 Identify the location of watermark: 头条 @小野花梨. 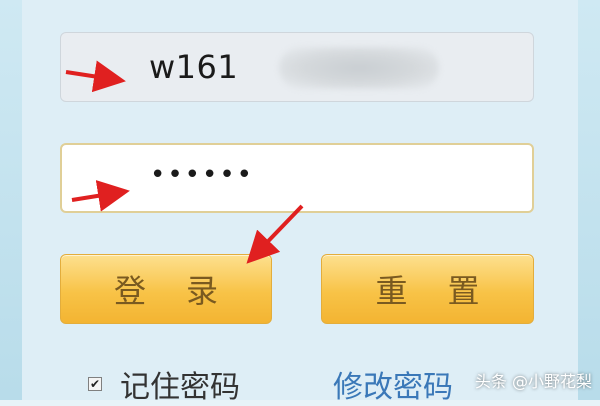
(533, 381).